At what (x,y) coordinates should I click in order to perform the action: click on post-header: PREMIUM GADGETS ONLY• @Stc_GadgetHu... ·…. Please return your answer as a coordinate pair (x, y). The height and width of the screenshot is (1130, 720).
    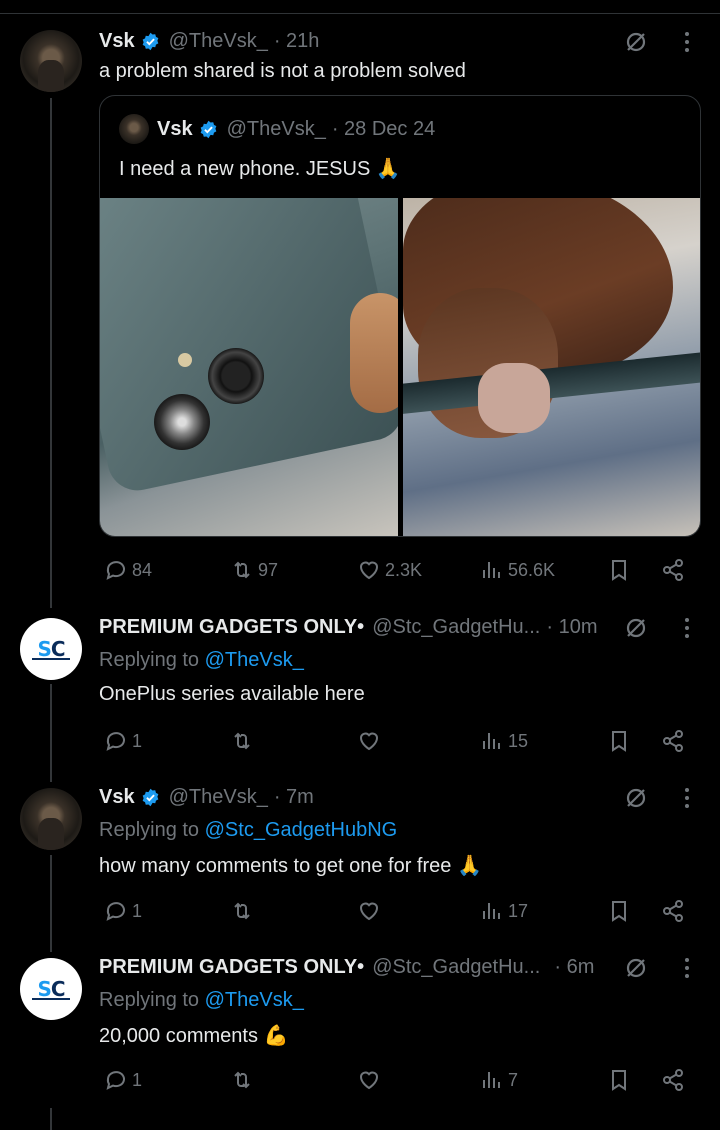
    Looking at the image, I should click on (346, 967).